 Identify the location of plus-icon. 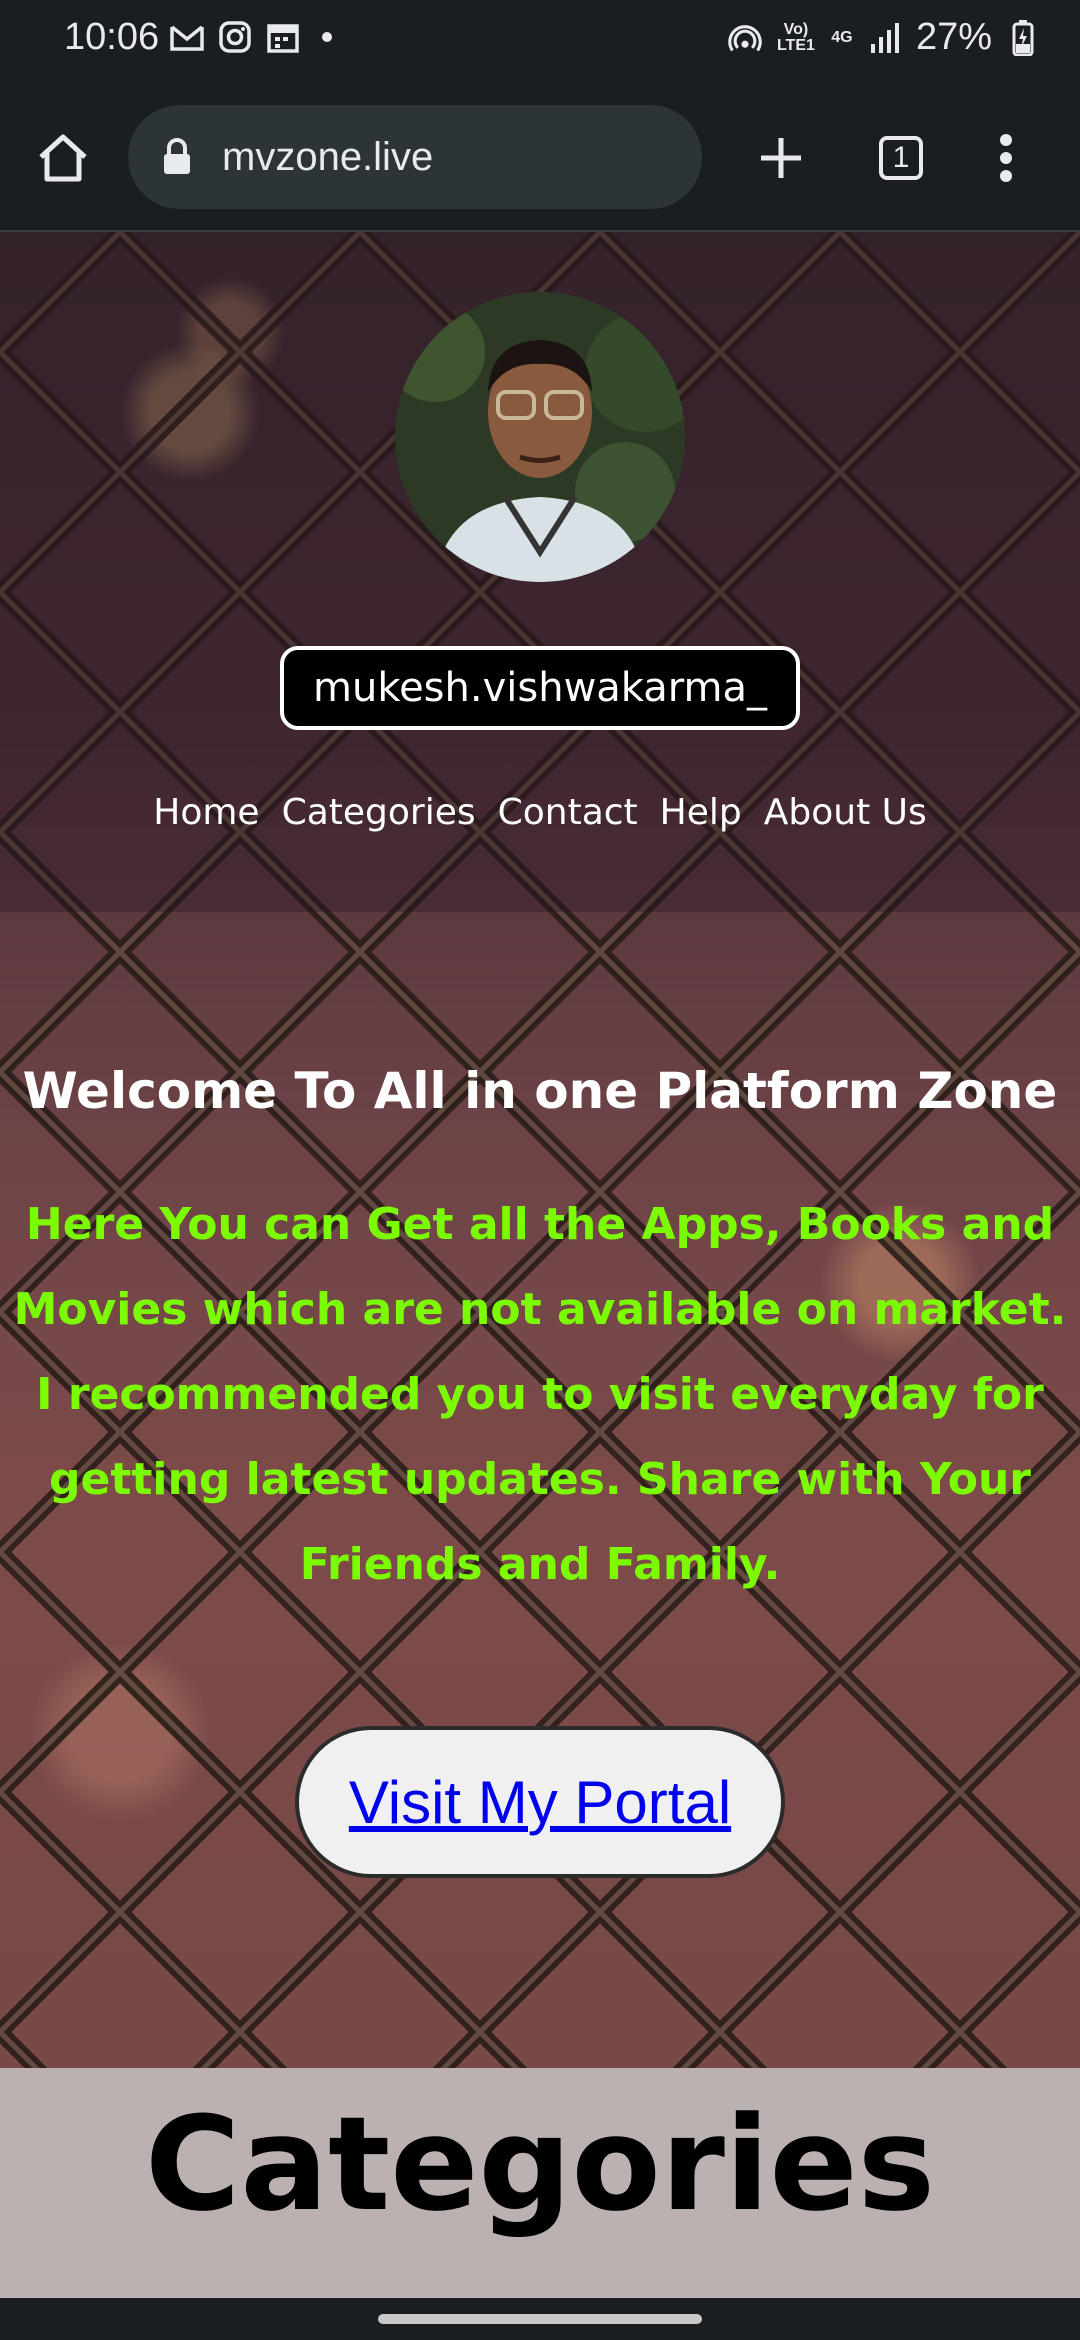
(781, 158).